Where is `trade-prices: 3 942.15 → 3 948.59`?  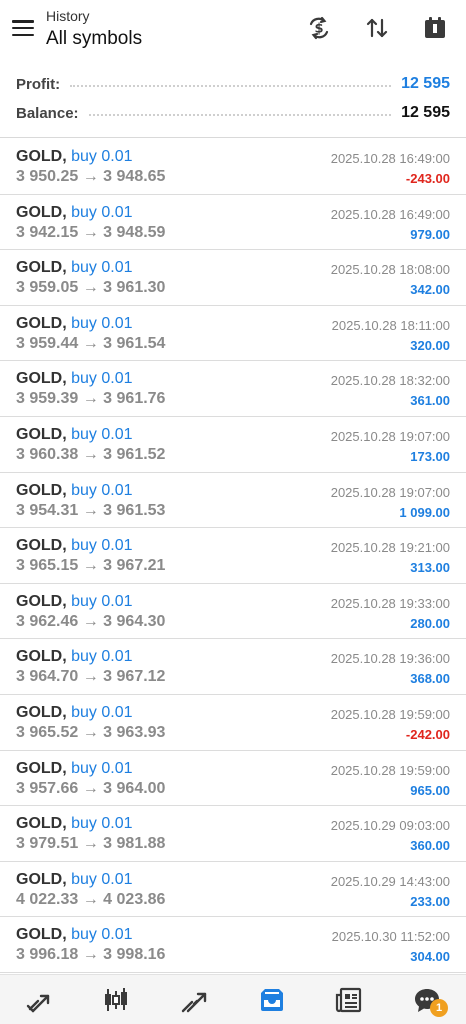 trade-prices: 3 942.15 → 3 948.59 is located at coordinates (91, 232).